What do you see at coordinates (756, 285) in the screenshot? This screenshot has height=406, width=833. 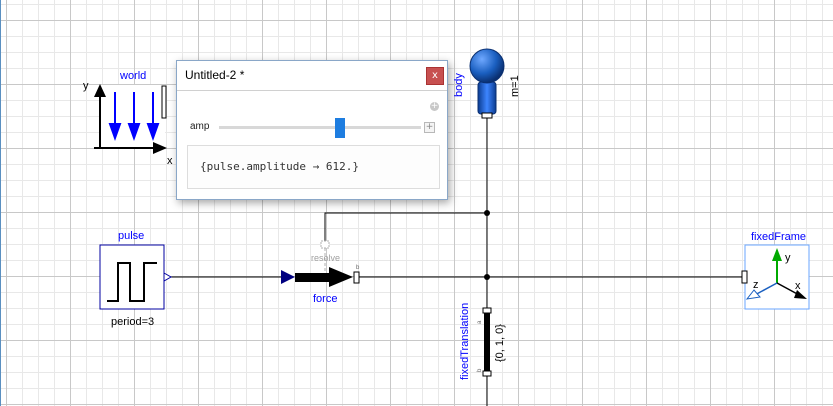 I see `fixed-frame-axis-z: z` at bounding box center [756, 285].